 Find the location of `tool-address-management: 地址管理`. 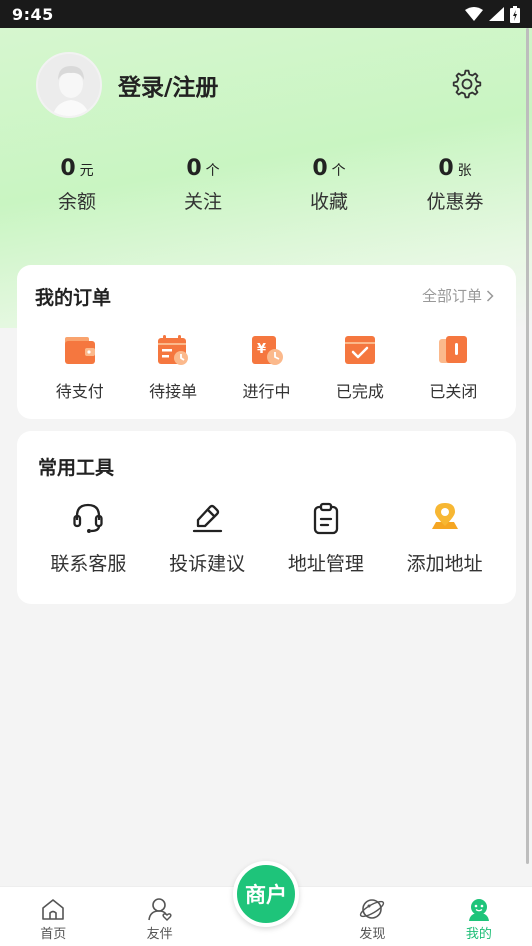

tool-address-management: 地址管理 is located at coordinates (326, 538).